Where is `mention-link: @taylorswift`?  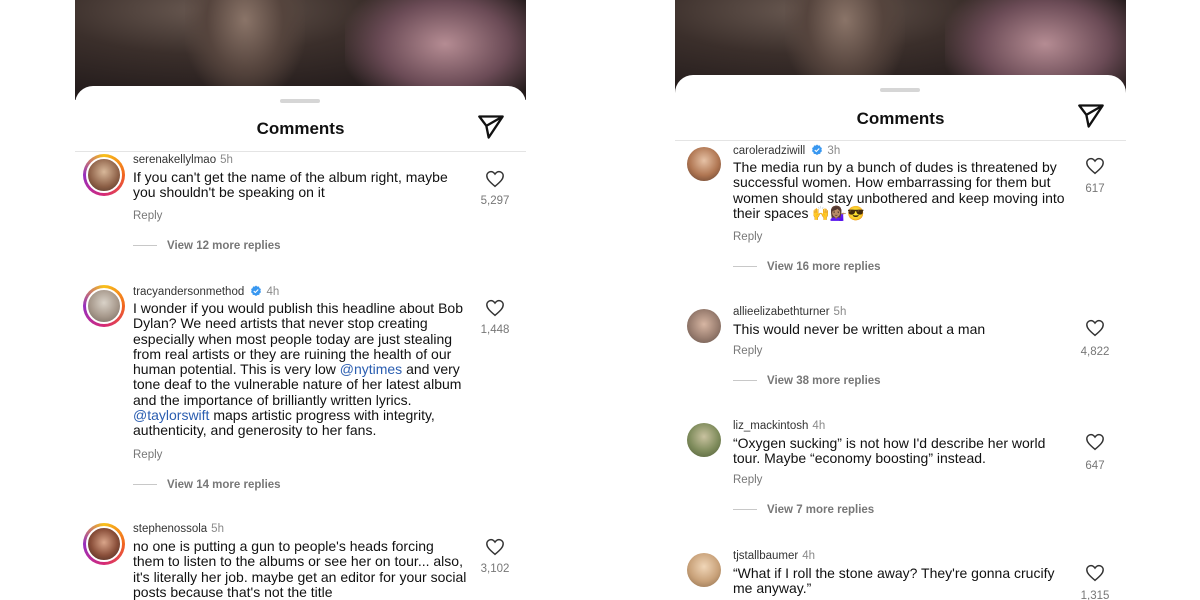
mention-link: @taylorswift is located at coordinates (171, 415).